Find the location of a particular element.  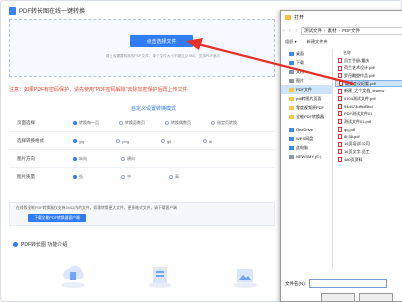

filename-label: 文件名(N): is located at coordinates (295, 283).